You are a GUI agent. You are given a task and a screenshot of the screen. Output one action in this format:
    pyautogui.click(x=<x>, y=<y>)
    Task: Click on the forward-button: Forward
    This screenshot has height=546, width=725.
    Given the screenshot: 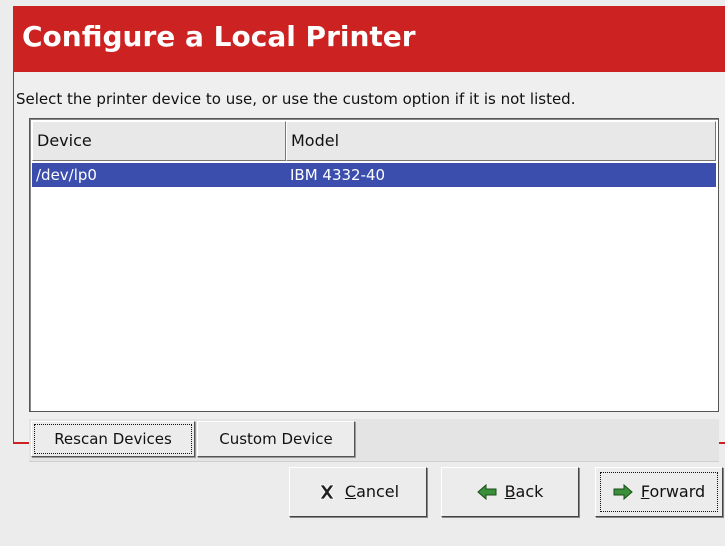 What is the action you would take?
    pyautogui.click(x=659, y=492)
    